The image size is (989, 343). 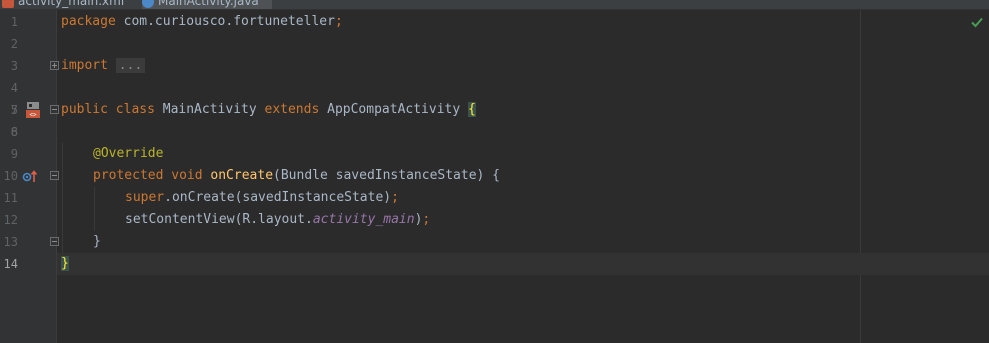 I want to click on line-number: 11, so click(x=10, y=198).